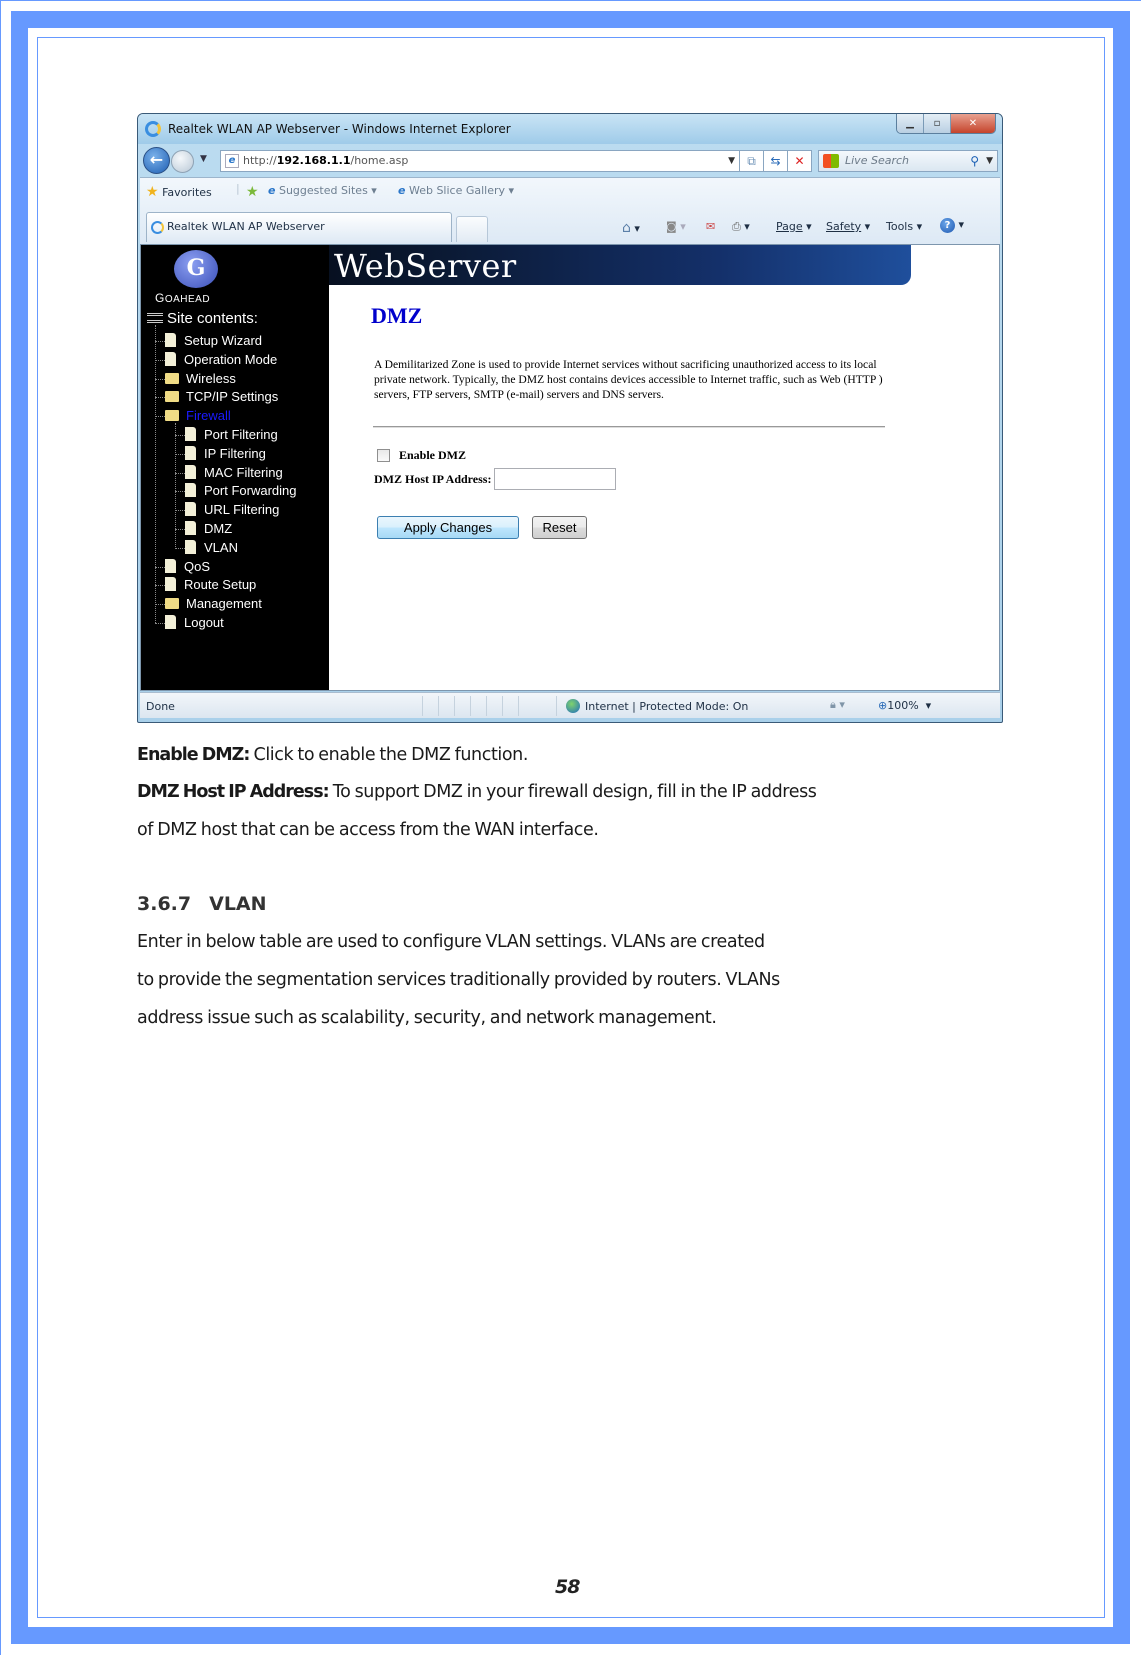 Image resolution: width=1141 pixels, height=1655 pixels. What do you see at coordinates (904, 226) in the screenshot?
I see `tools-menu: Tools ▾` at bounding box center [904, 226].